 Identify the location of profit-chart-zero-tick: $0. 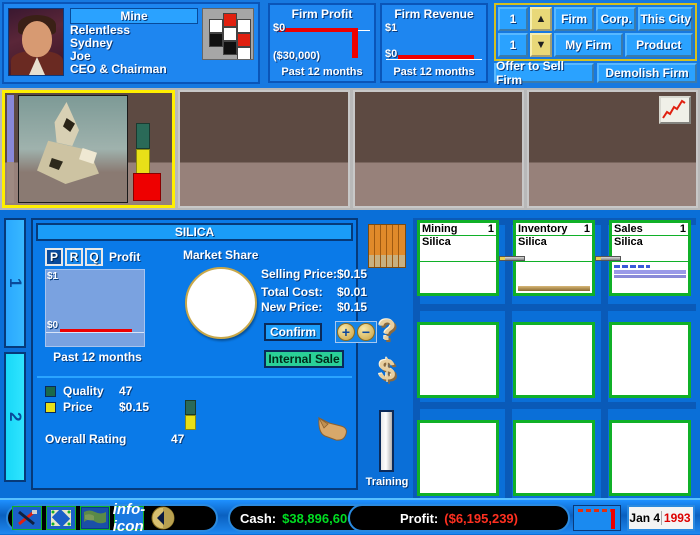
(53, 325).